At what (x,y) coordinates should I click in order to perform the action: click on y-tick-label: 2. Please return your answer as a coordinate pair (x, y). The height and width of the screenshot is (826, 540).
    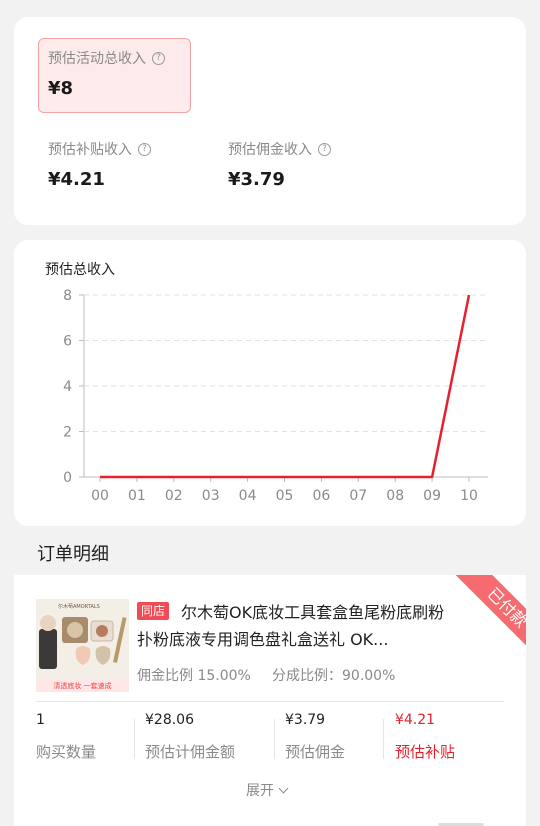
    Looking at the image, I should click on (67, 433).